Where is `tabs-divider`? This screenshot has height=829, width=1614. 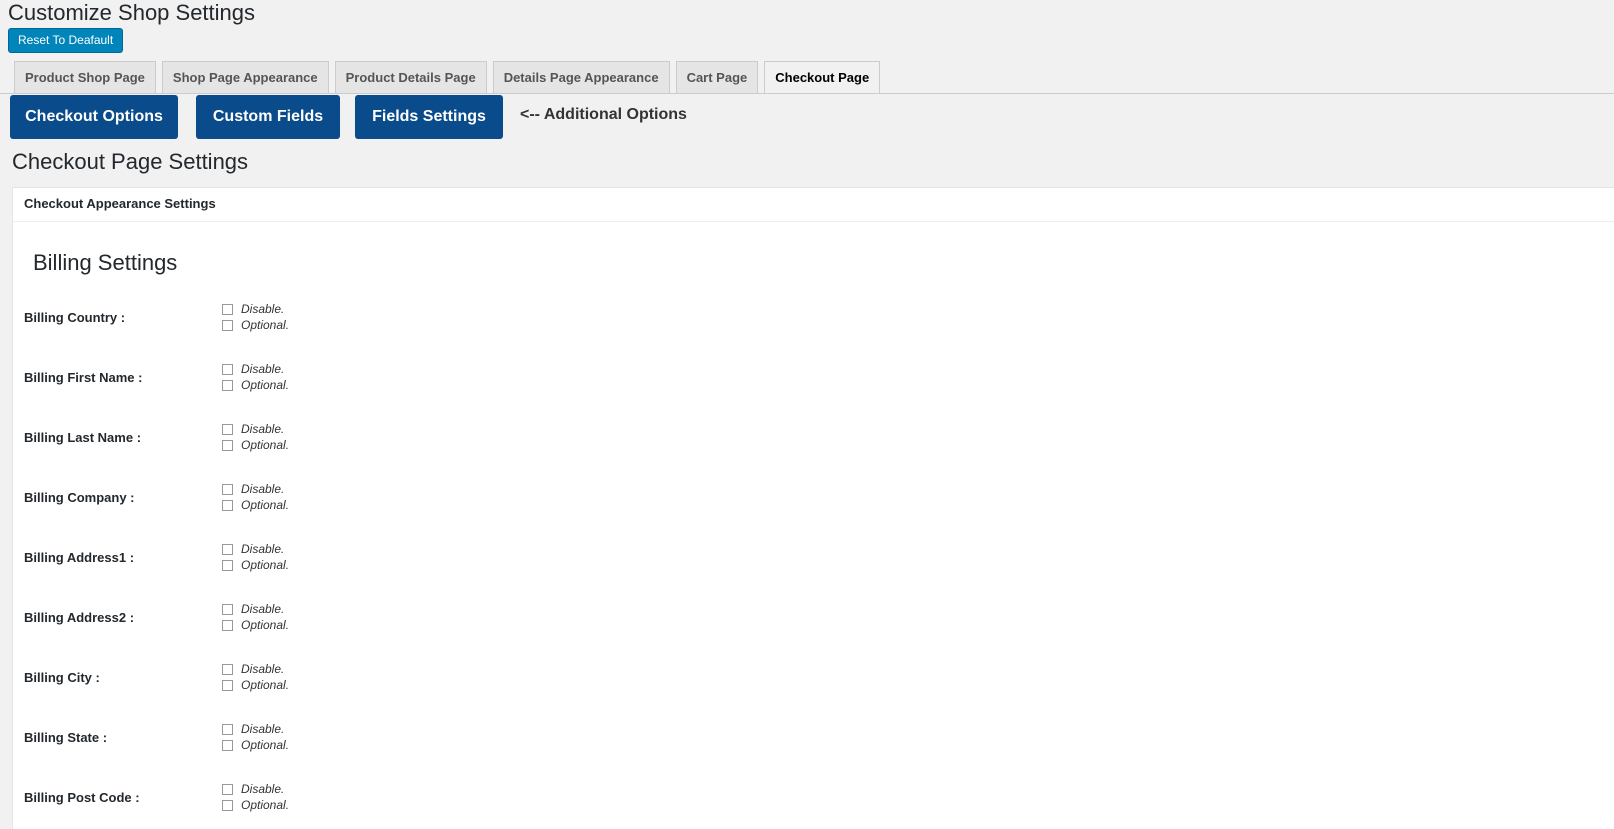 tabs-divider is located at coordinates (807, 93).